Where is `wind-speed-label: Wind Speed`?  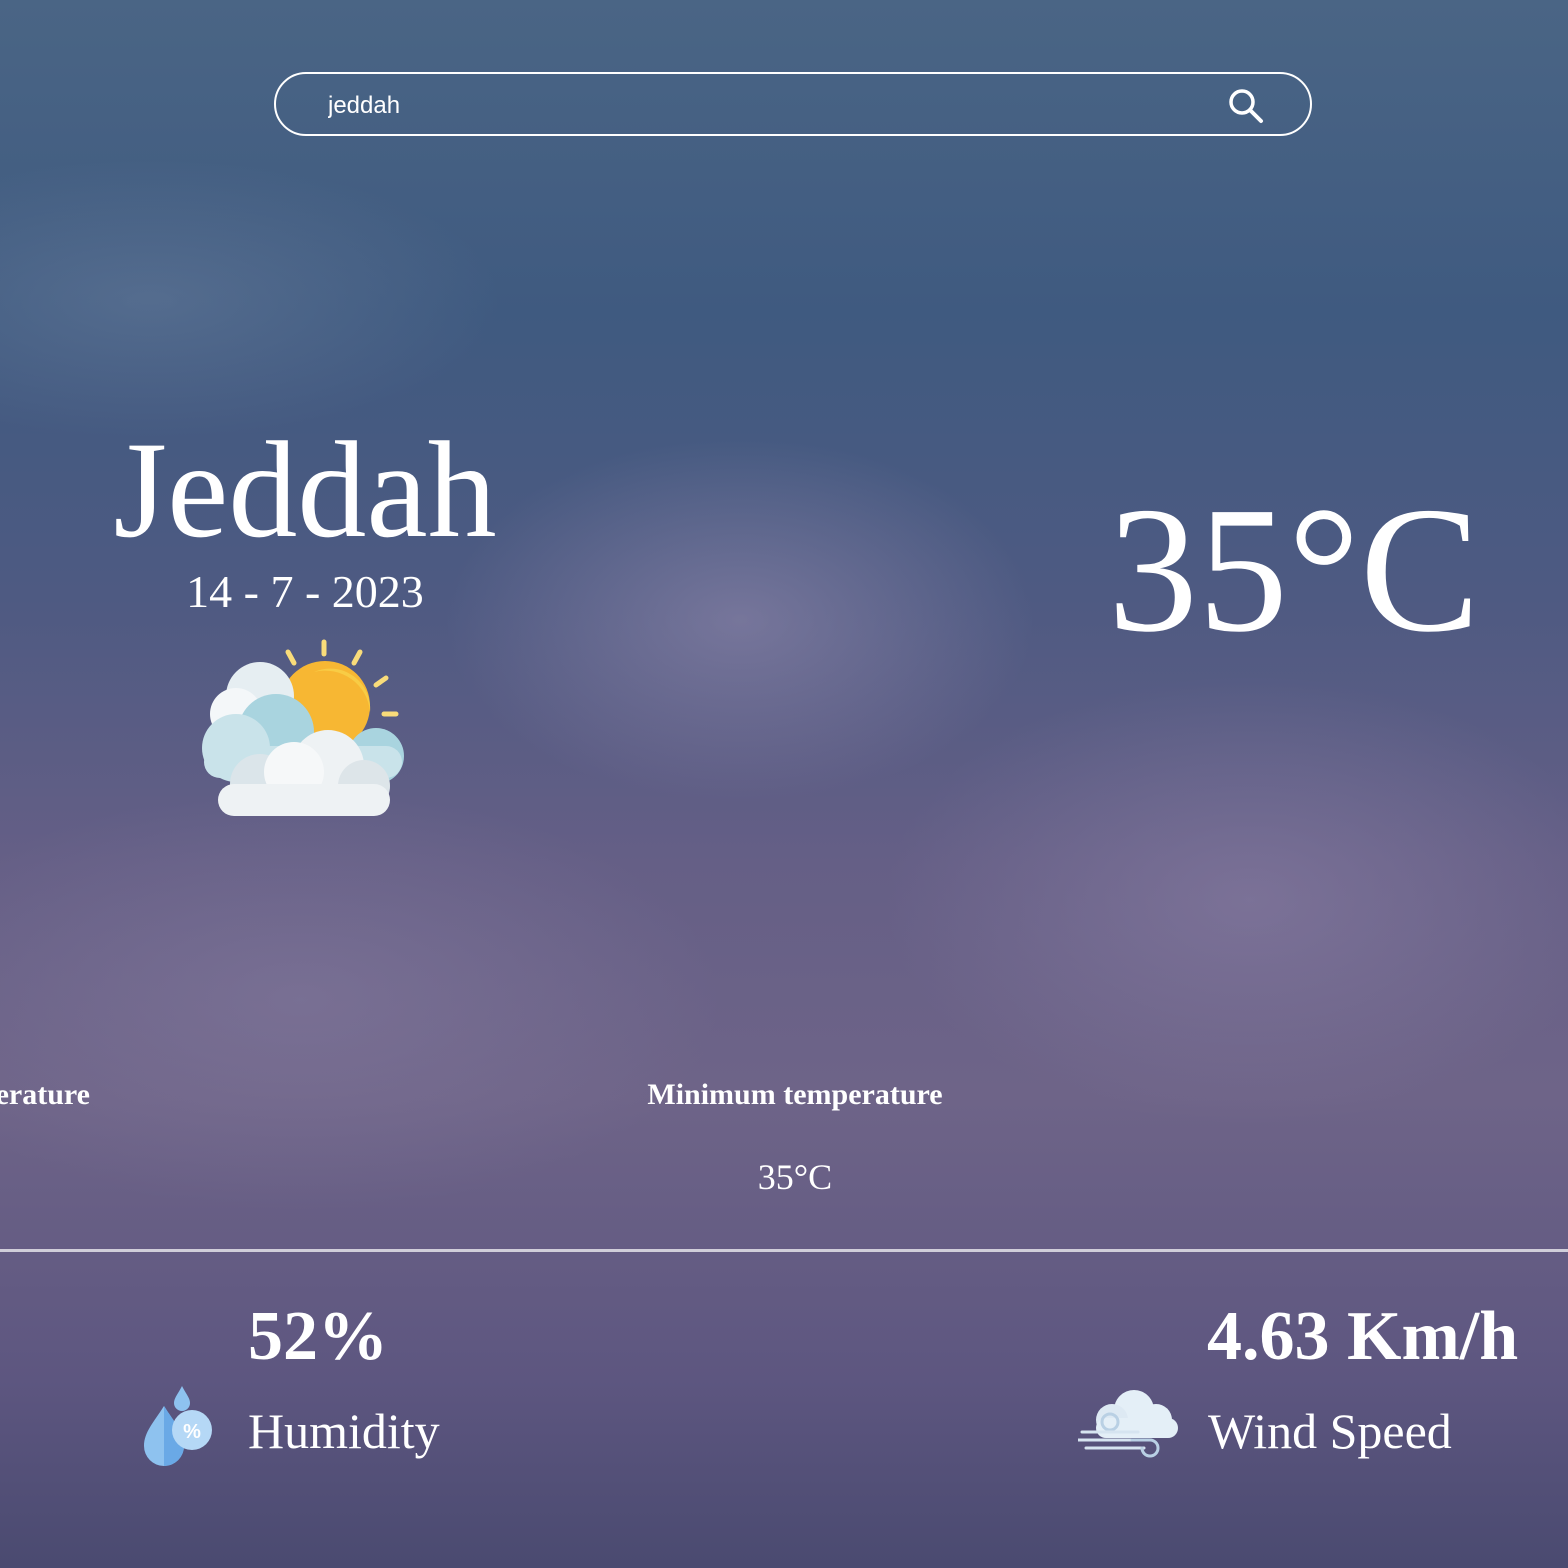 wind-speed-label: Wind Speed is located at coordinates (1330, 1431).